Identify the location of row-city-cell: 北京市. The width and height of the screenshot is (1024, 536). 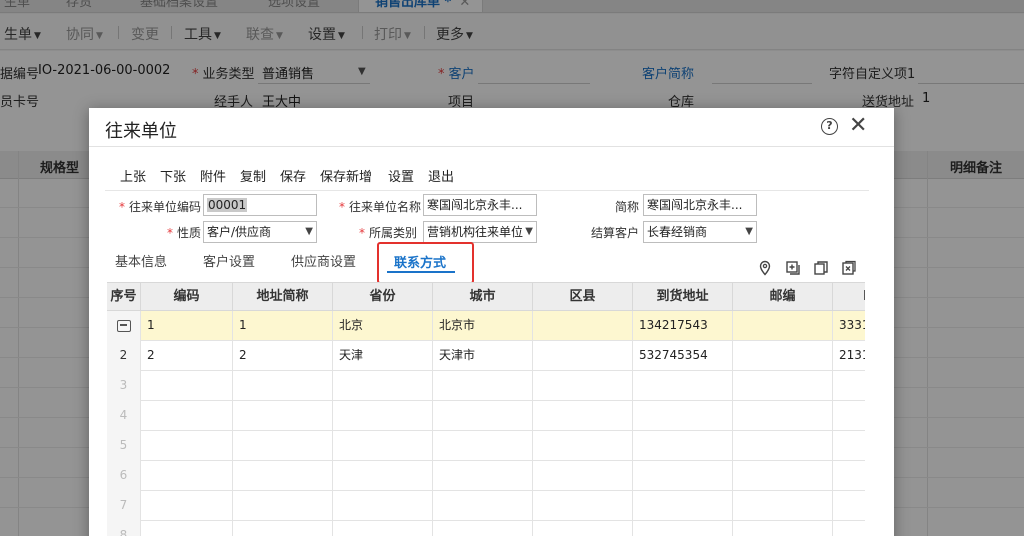
(483, 326).